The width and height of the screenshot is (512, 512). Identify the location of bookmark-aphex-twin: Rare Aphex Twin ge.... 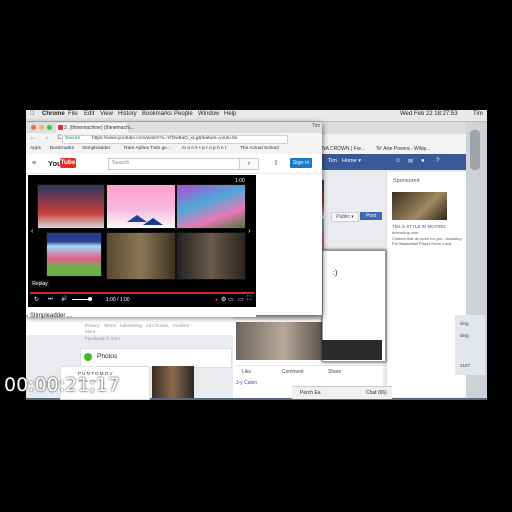
(147, 148).